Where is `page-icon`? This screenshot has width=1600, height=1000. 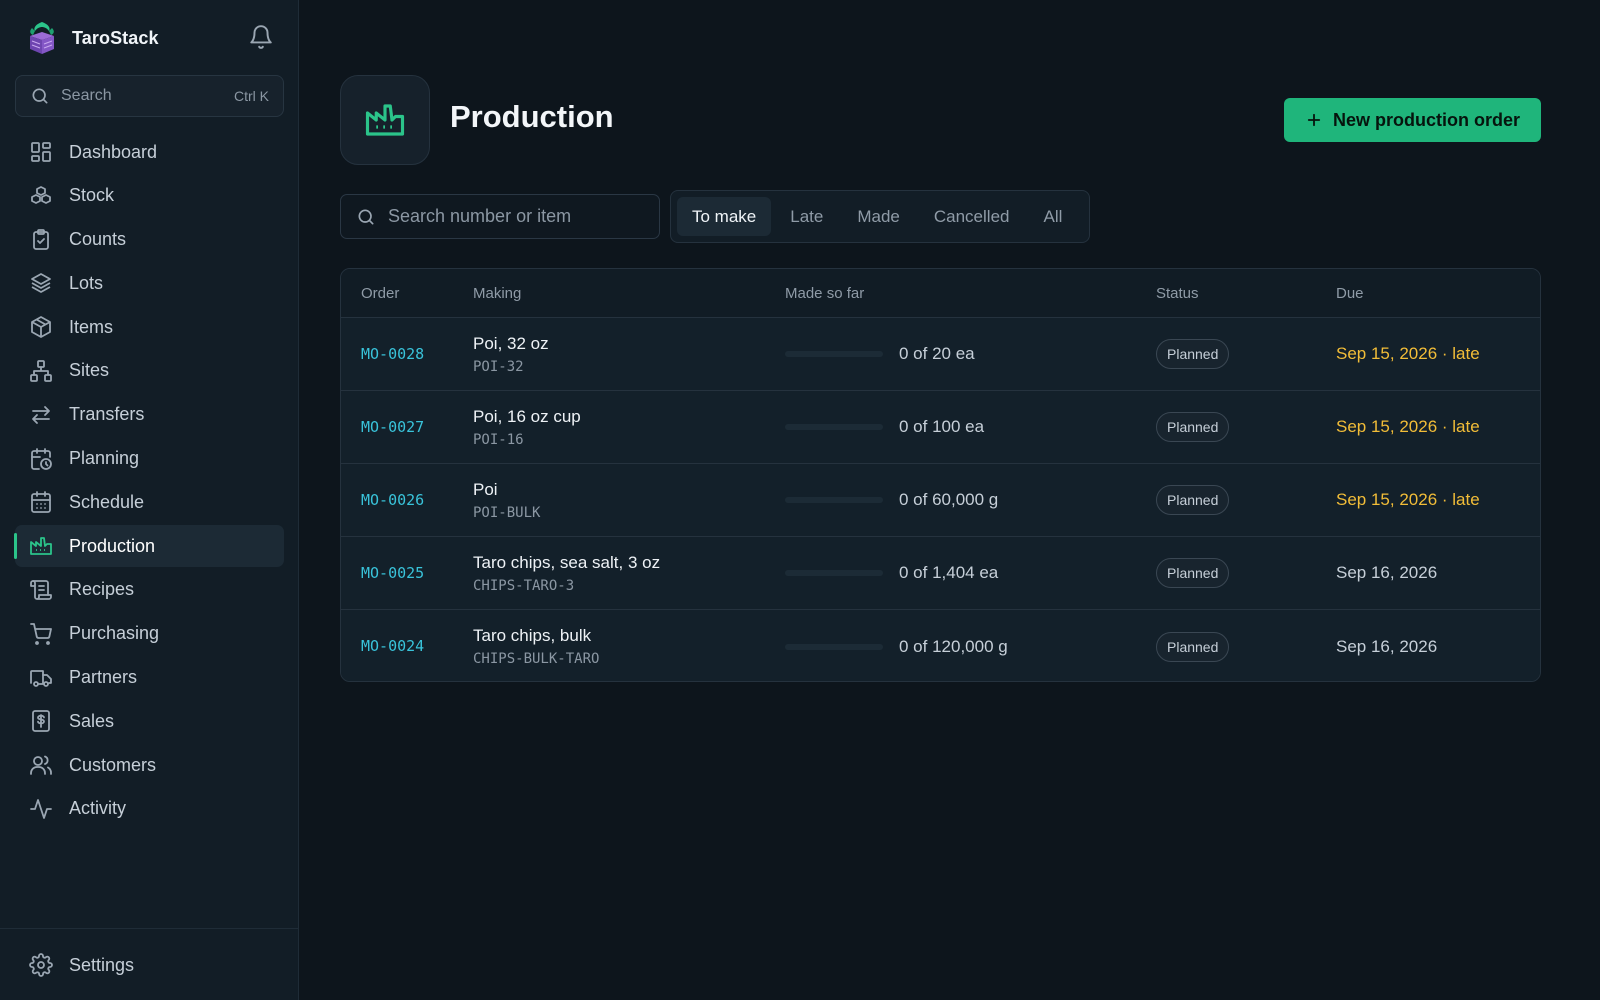 page-icon is located at coordinates (385, 120).